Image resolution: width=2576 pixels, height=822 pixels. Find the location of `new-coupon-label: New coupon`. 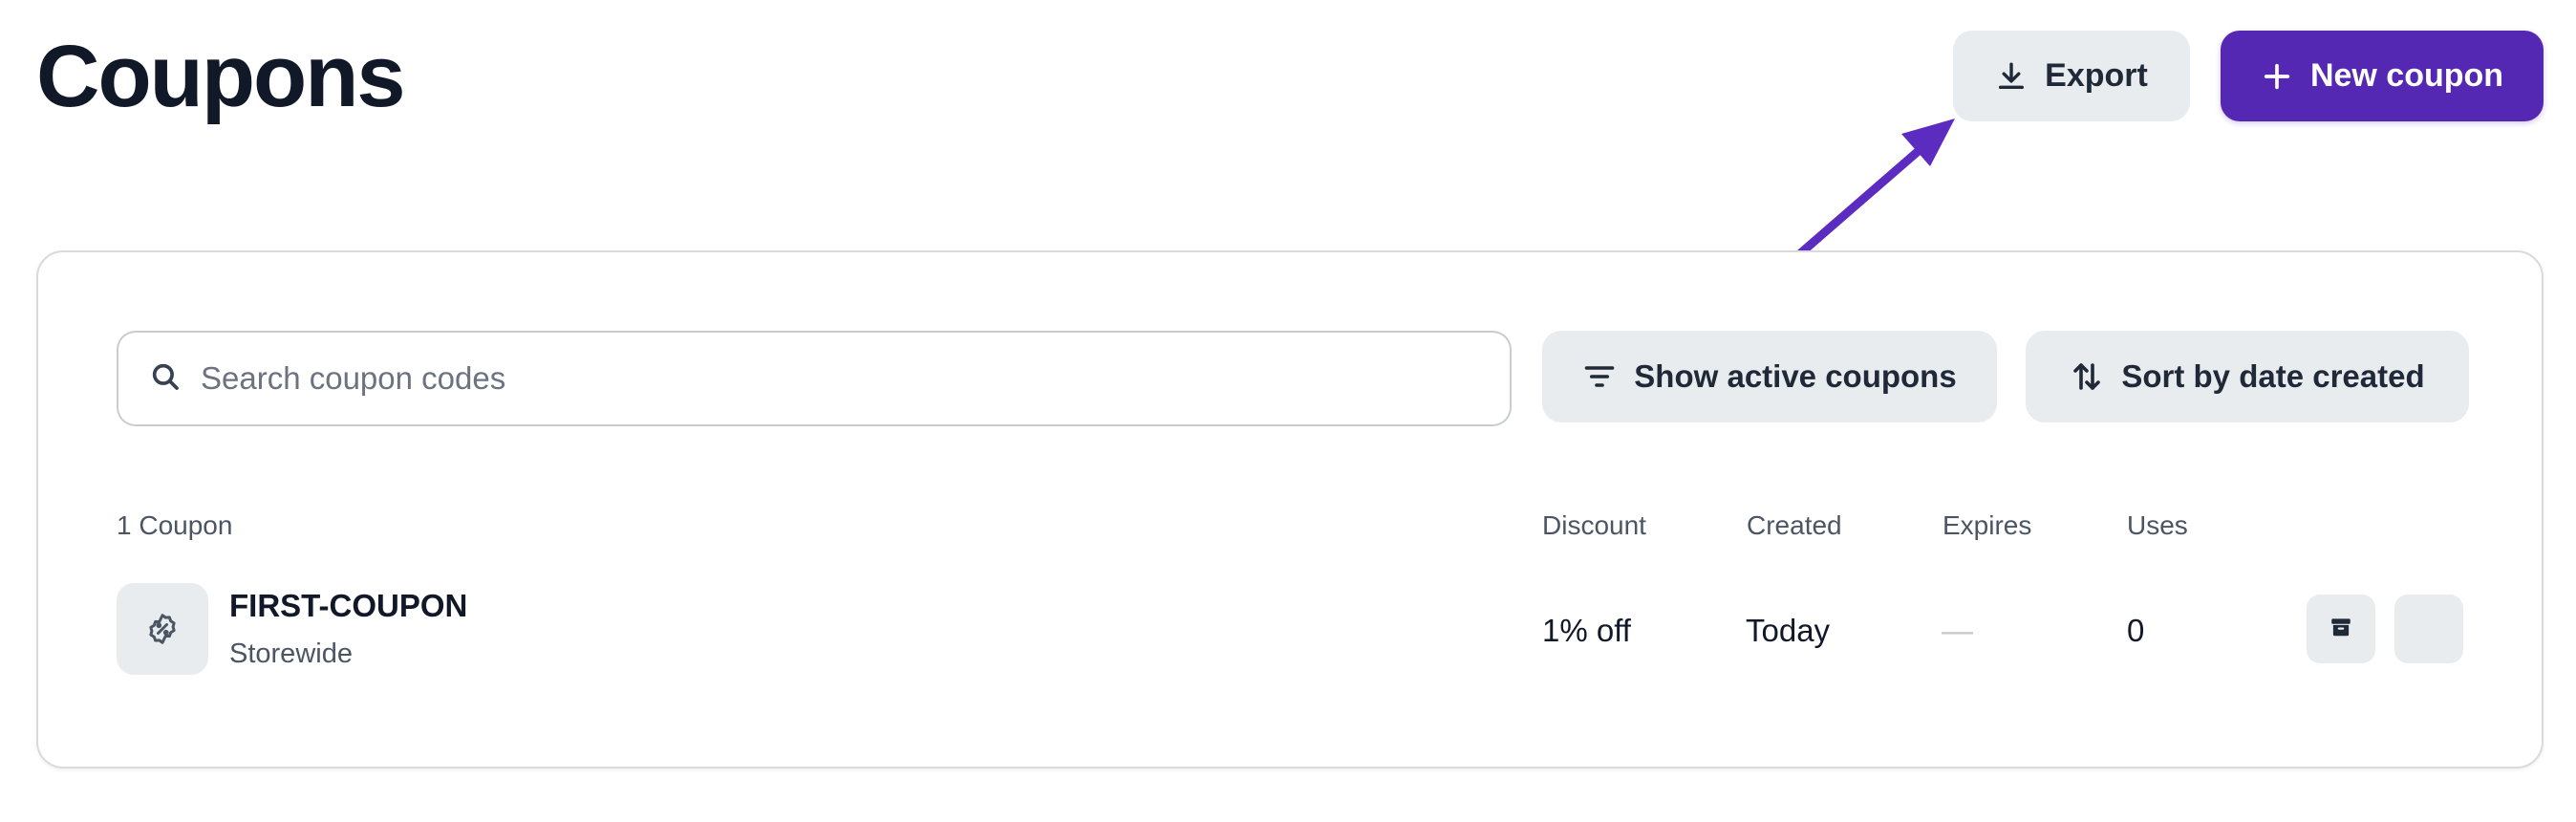

new-coupon-label: New coupon is located at coordinates (2406, 75).